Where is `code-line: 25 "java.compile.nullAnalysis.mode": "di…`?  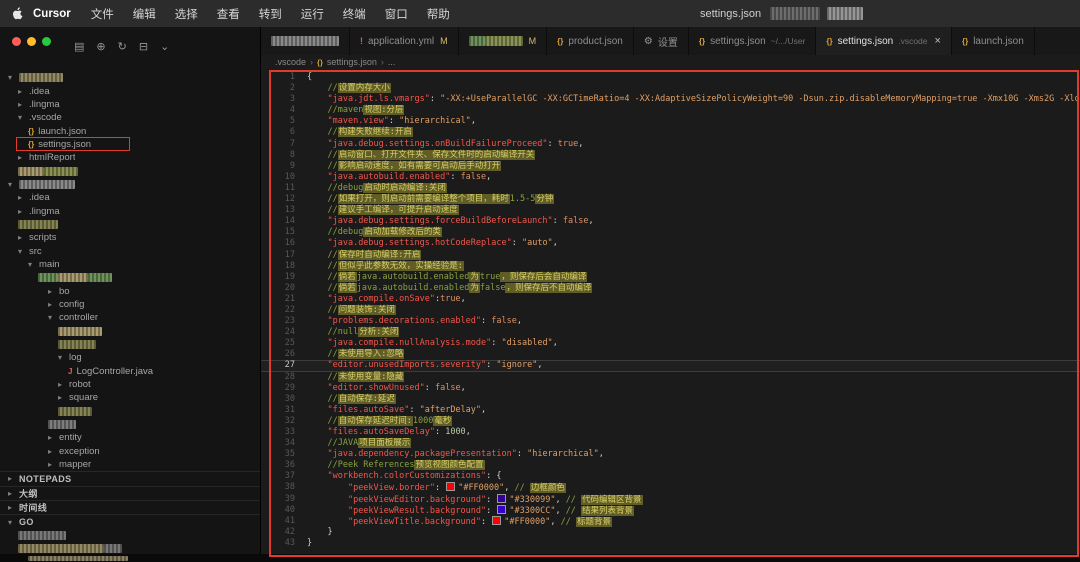
code-line: 25 "java.compile.nullAnalysis.mode": "di… is located at coordinates (670, 343).